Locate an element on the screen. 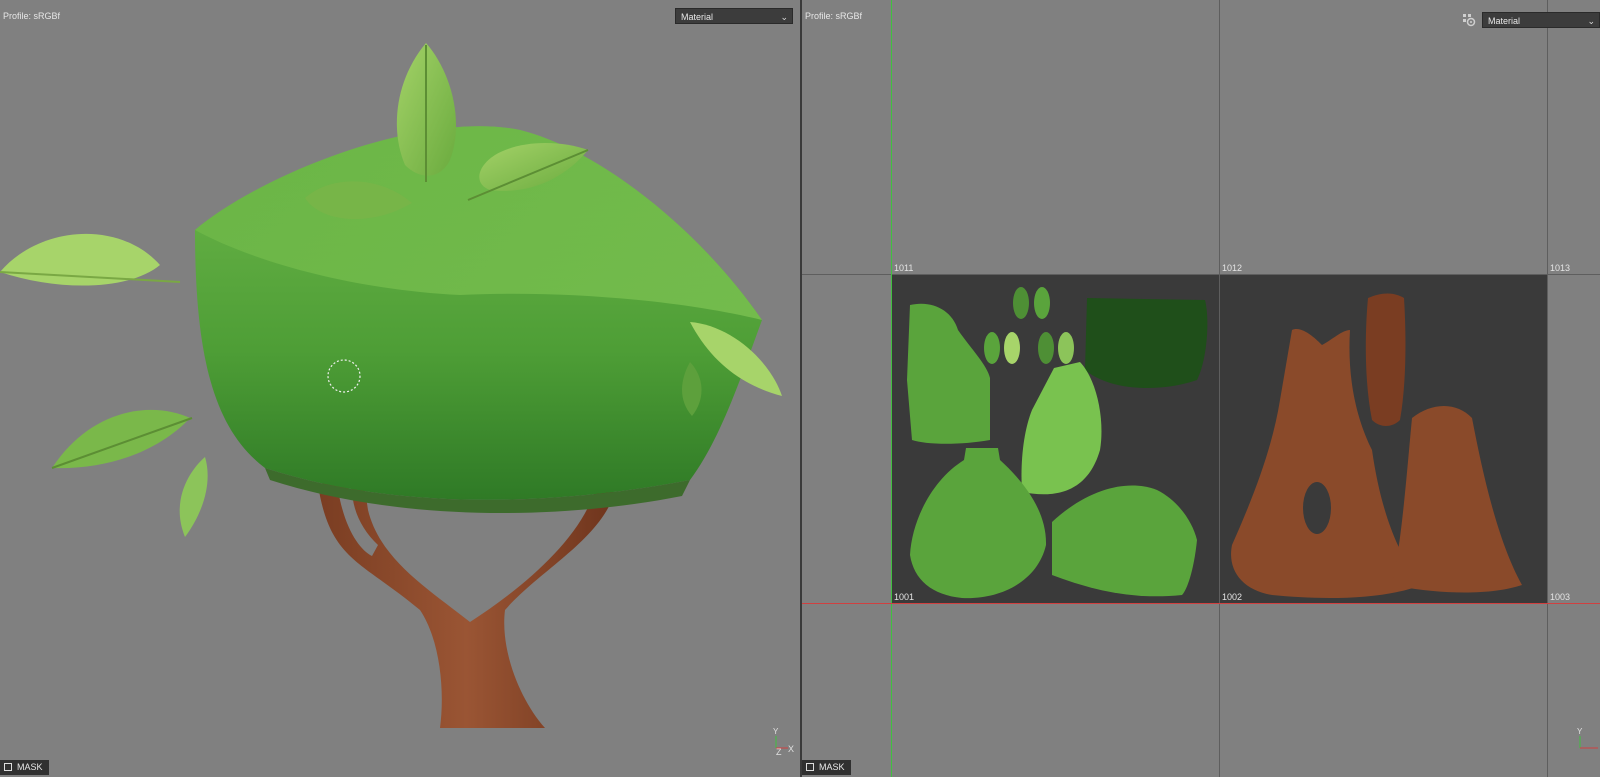 The height and width of the screenshot is (777, 1600). mask-toggle-3d: MASK is located at coordinates (24, 767).